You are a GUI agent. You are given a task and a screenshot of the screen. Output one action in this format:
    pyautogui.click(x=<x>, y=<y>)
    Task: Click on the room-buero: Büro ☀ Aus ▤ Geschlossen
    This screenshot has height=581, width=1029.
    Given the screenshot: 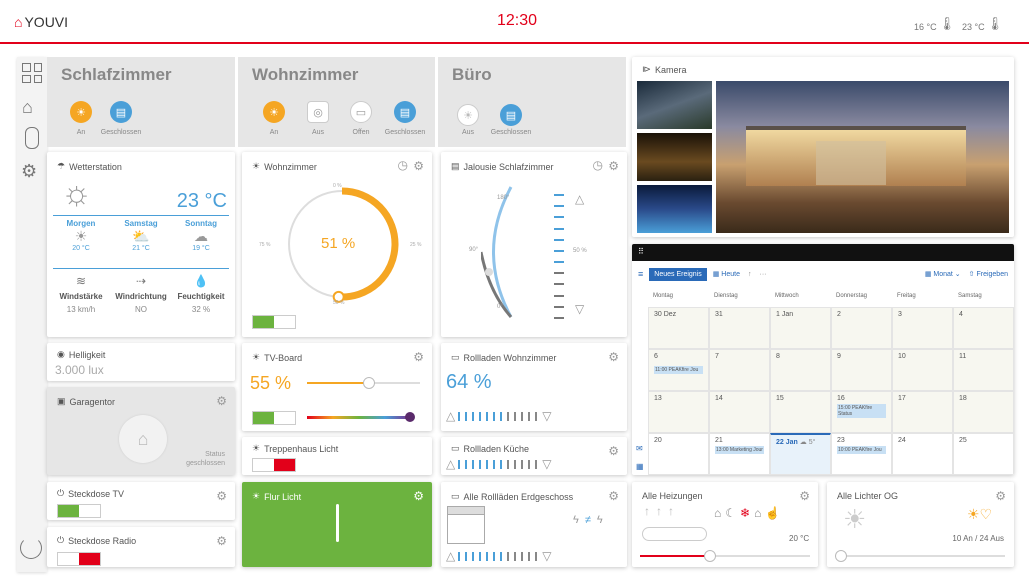 What is the action you would take?
    pyautogui.click(x=532, y=102)
    